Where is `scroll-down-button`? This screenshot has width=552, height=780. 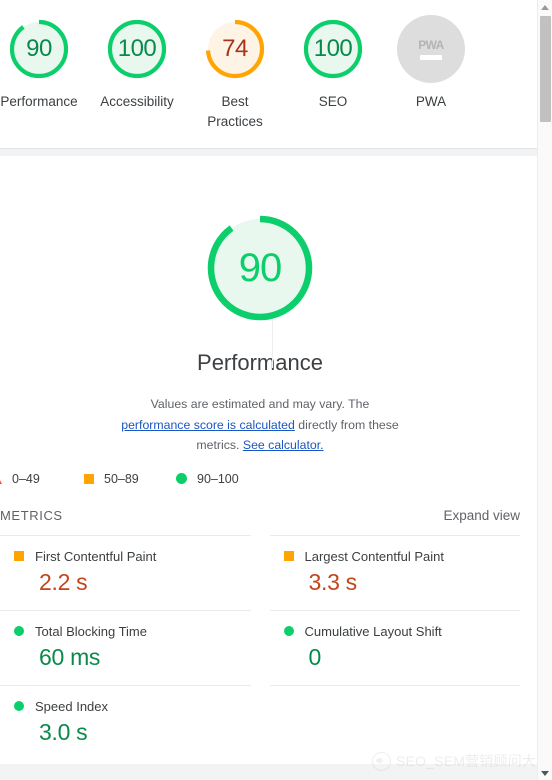 scroll-down-button is located at coordinates (545, 773).